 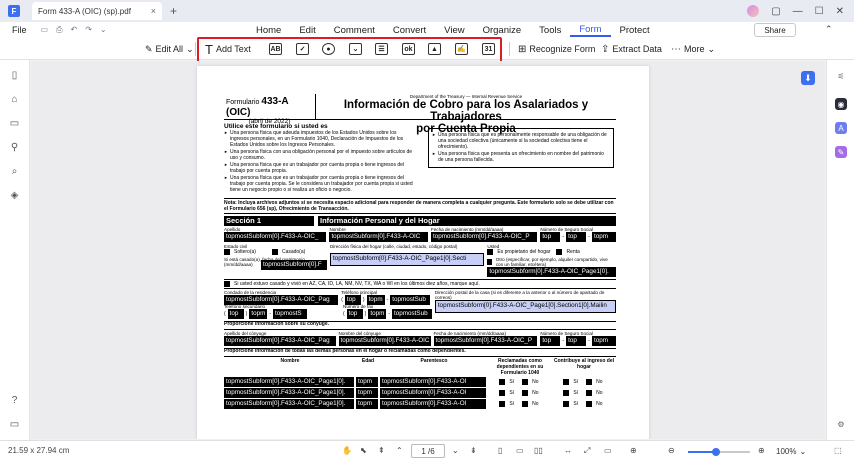 I want to click on hand-tool-icon: ✋, so click(x=347, y=450).